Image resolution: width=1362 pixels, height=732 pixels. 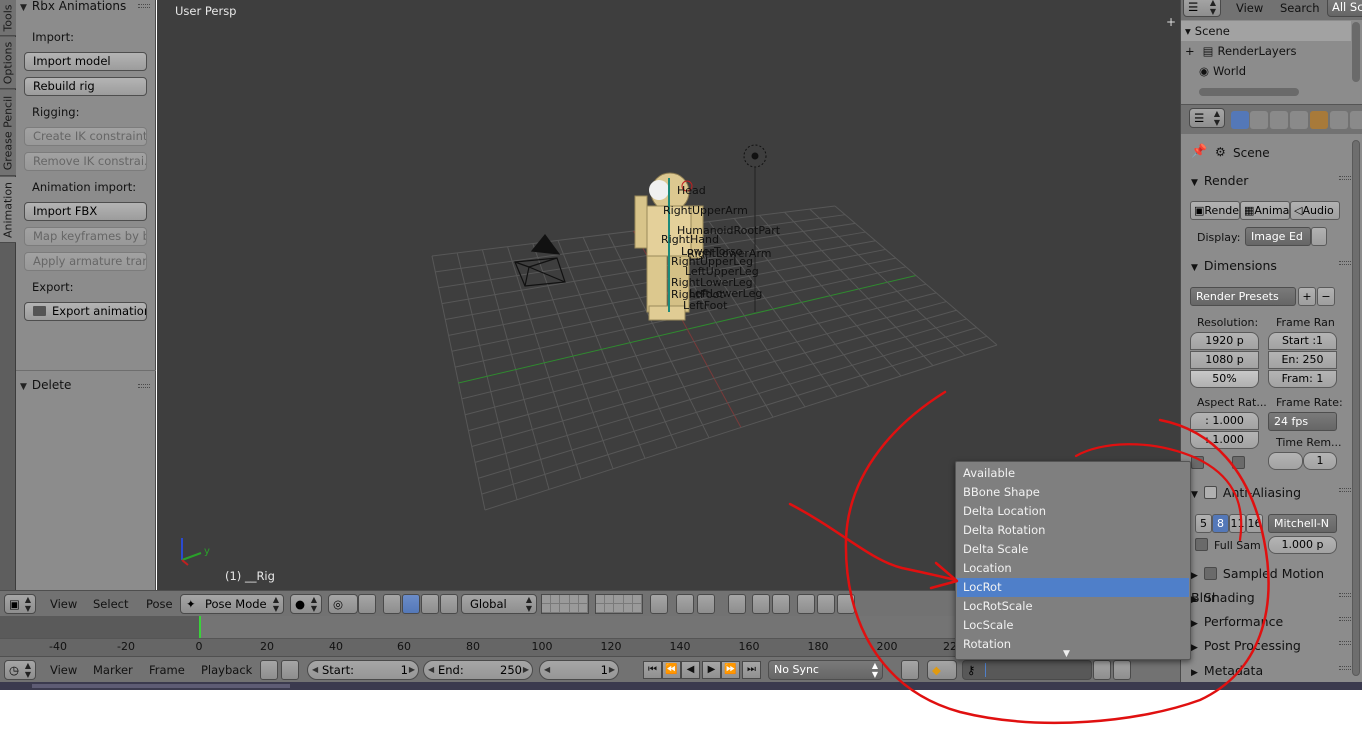 What do you see at coordinates (1210, 573) in the screenshot?
I see `motion-blur-checkbox` at bounding box center [1210, 573].